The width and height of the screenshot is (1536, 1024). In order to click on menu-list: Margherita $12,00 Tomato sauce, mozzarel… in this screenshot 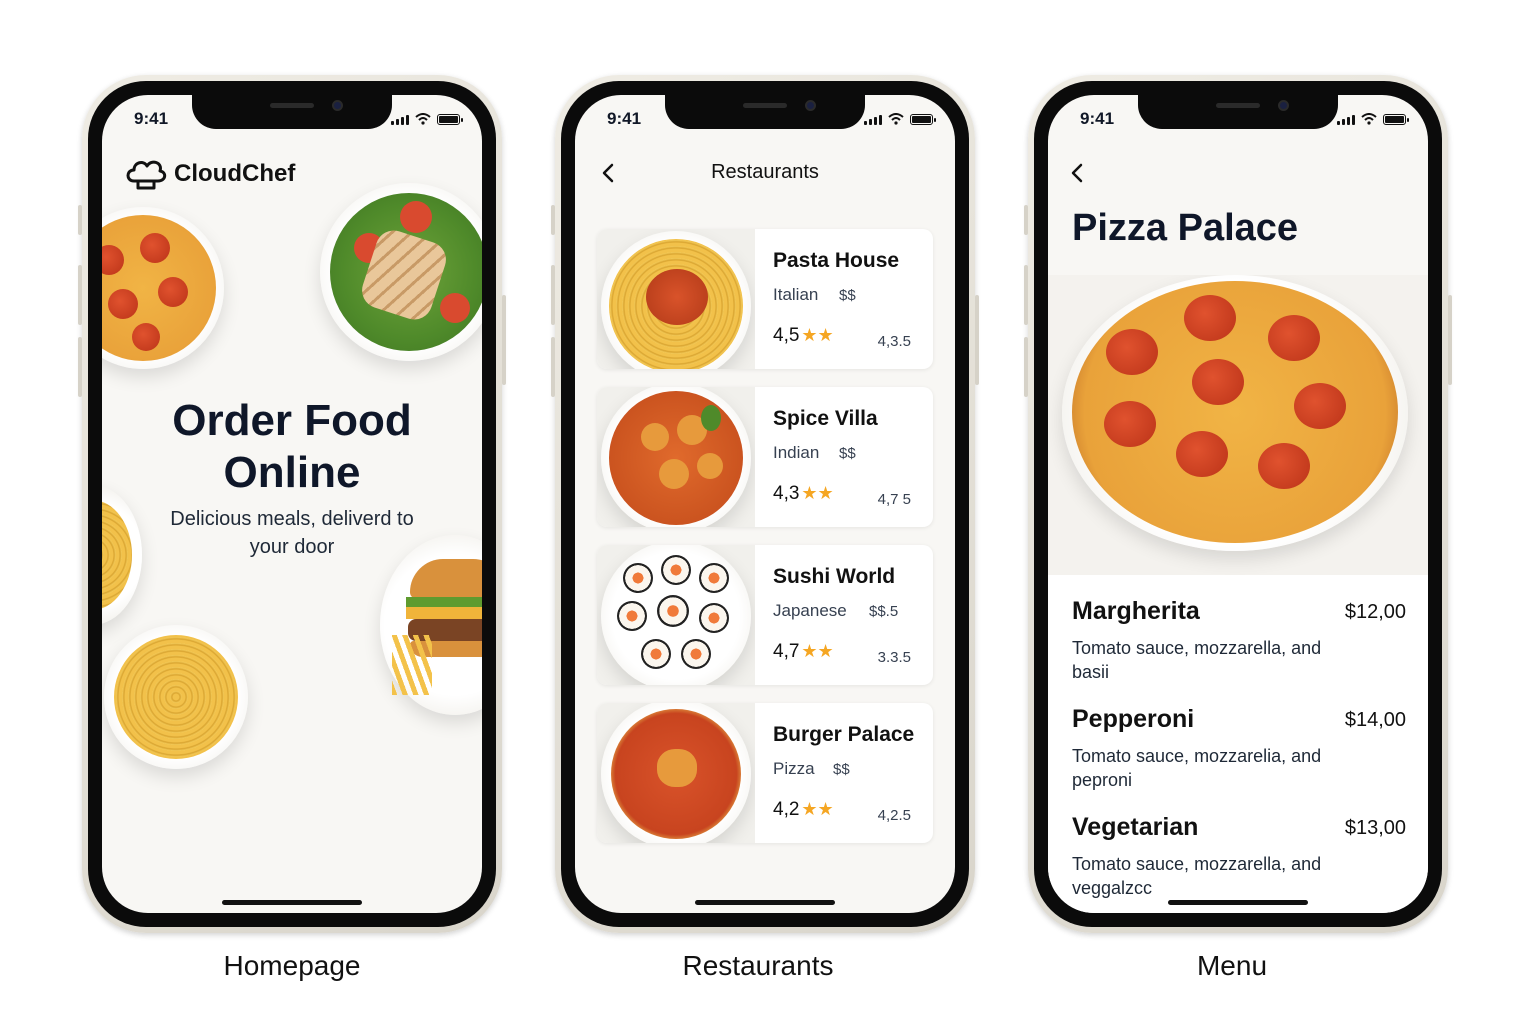, I will do `click(1238, 744)`.